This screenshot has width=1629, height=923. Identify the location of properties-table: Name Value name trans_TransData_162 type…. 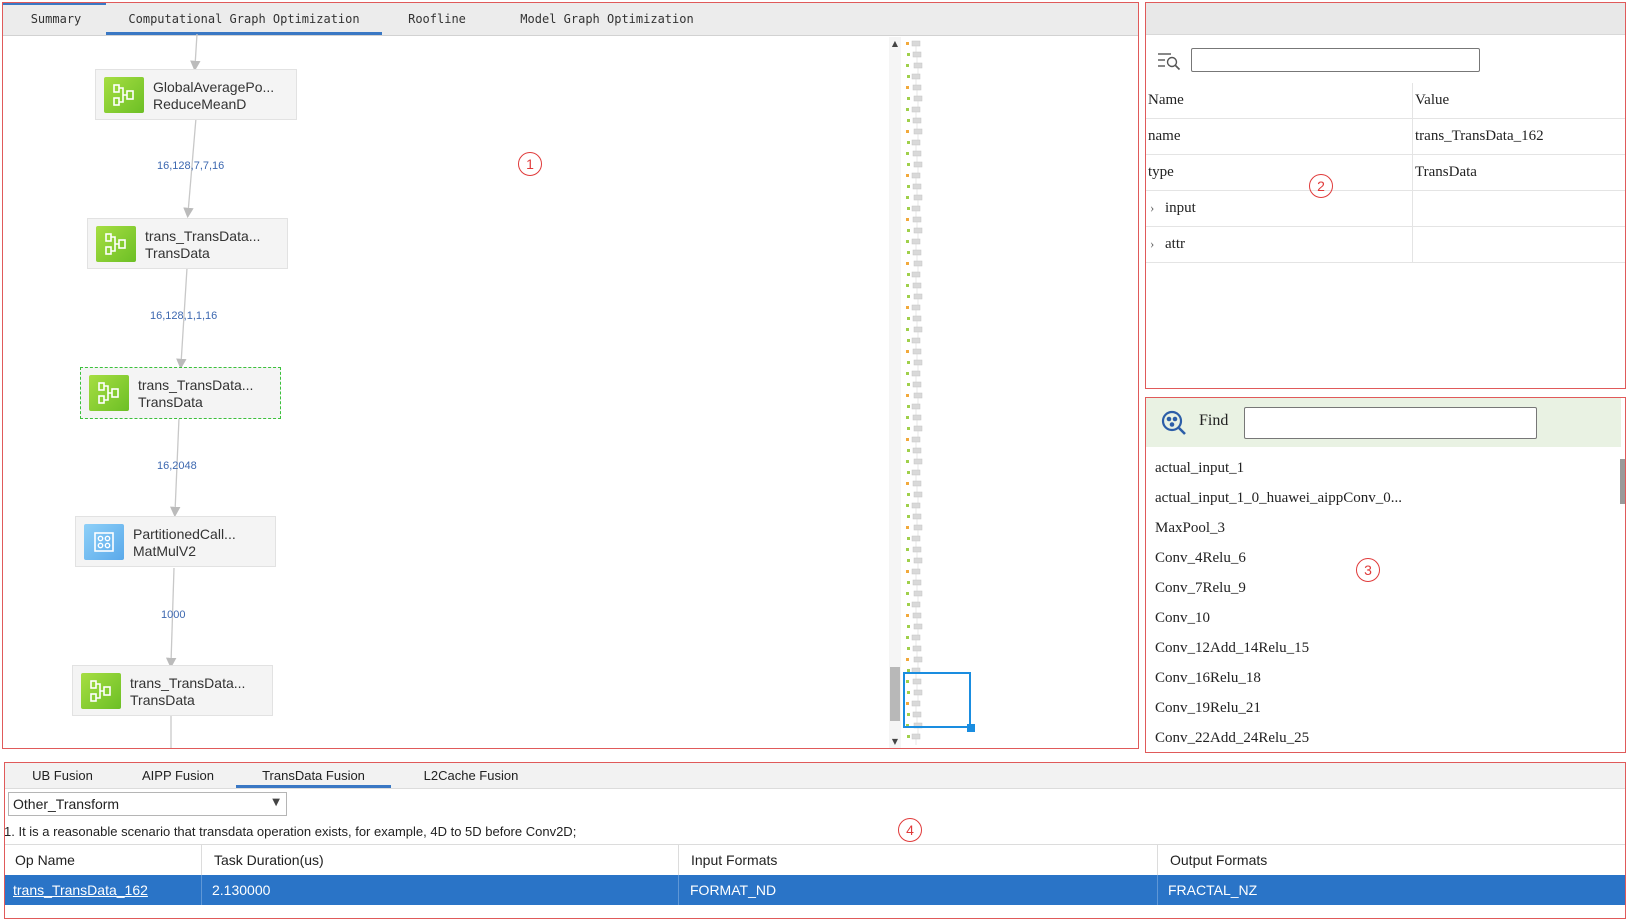
(1385, 173).